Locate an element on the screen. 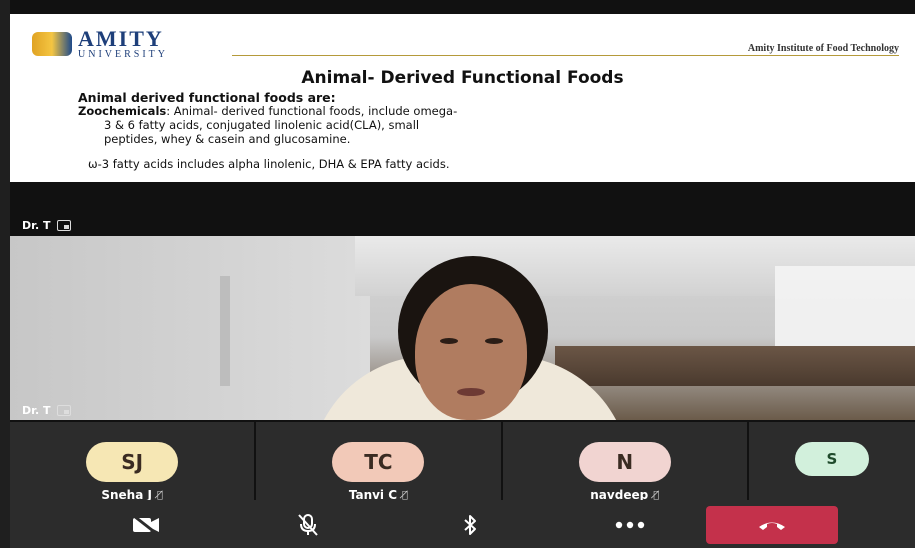 The height and width of the screenshot is (548, 915). video-presenter-tag: Dr. T is located at coordinates (46, 410).